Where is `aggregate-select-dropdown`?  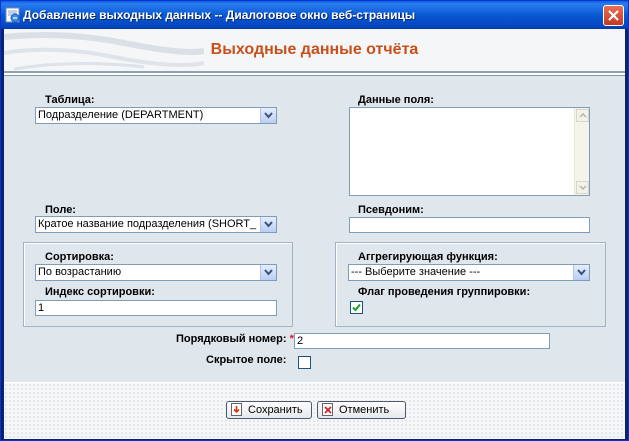
aggregate-select-dropdown is located at coordinates (581, 272).